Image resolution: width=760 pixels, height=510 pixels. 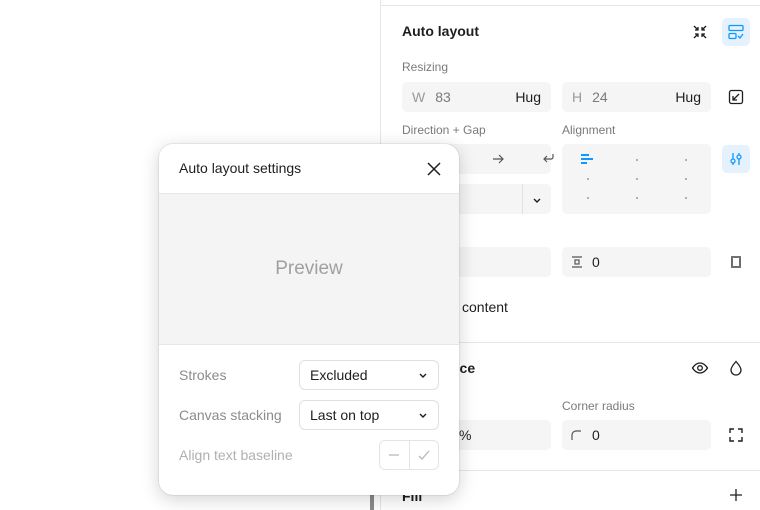 What do you see at coordinates (577, 97) in the screenshot?
I see `height-prefix: H` at bounding box center [577, 97].